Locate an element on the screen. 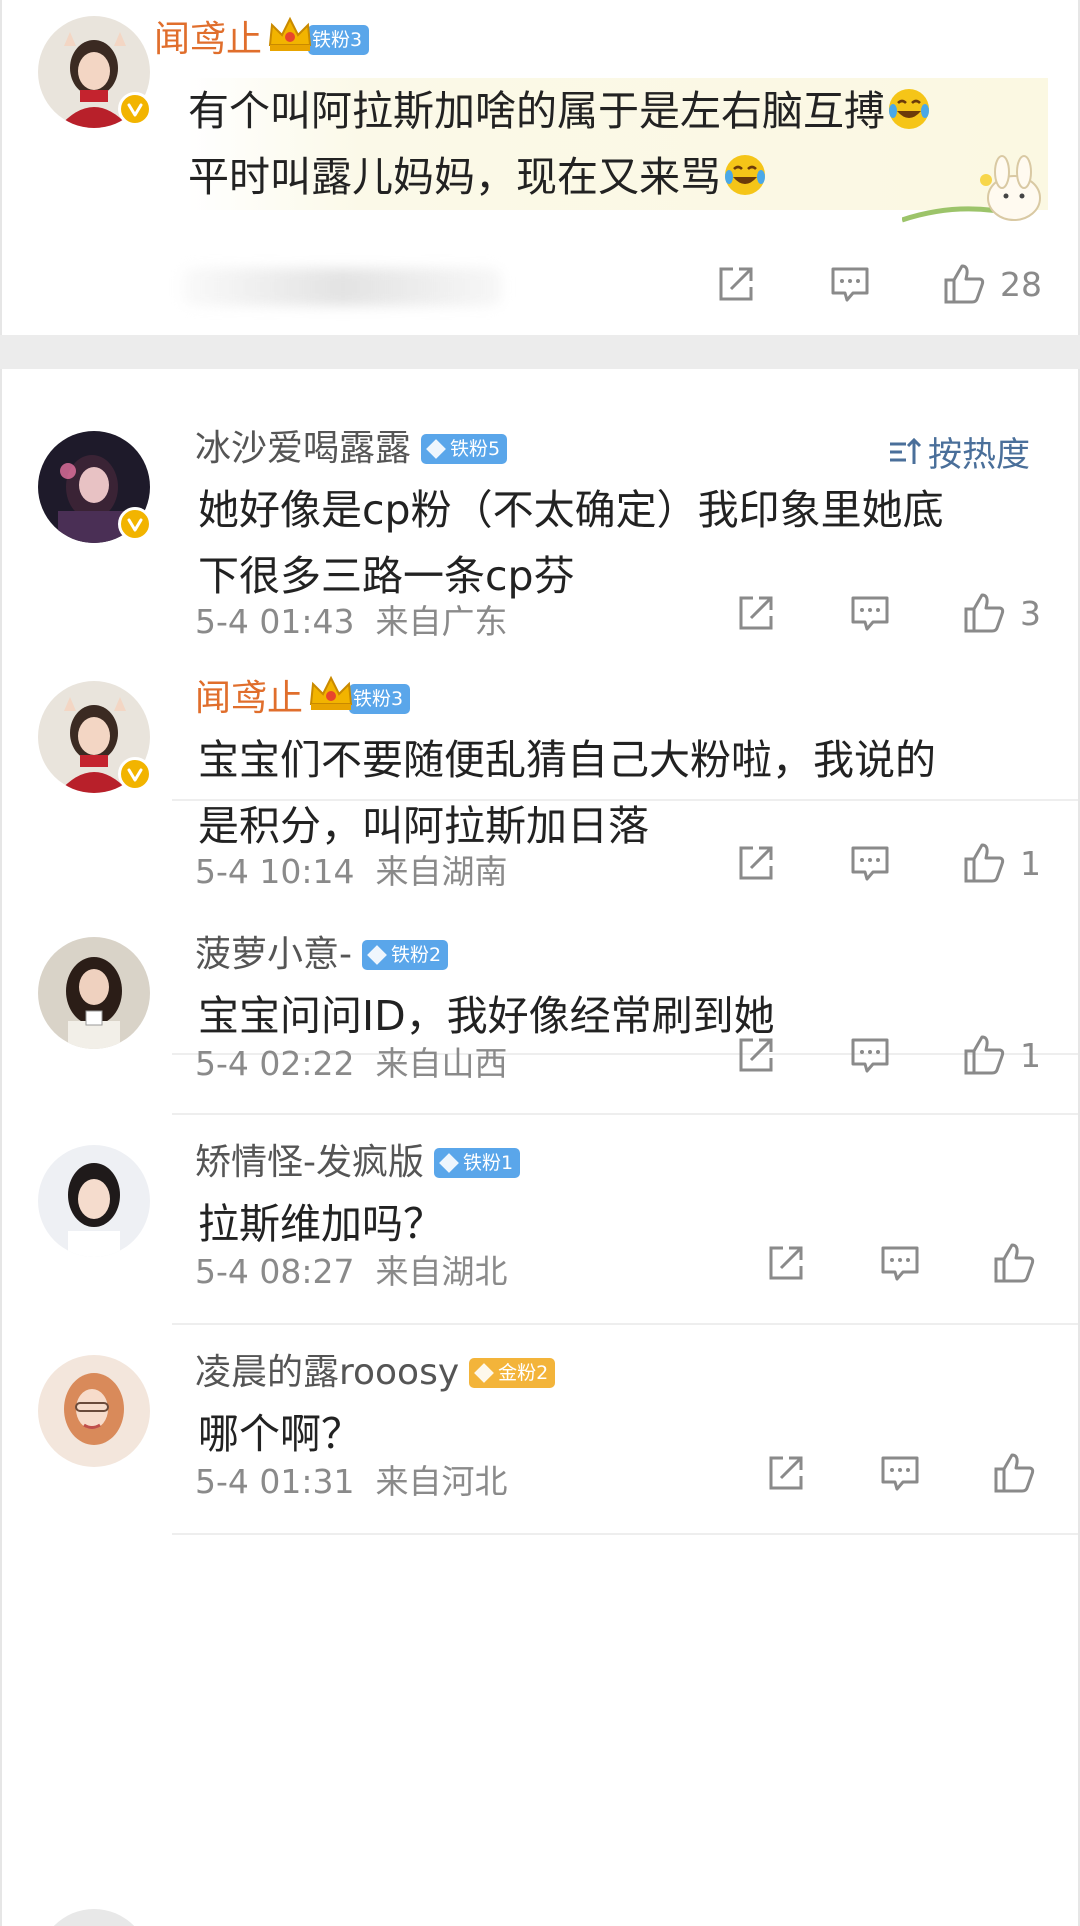  like-count: 28 is located at coordinates (1021, 284).